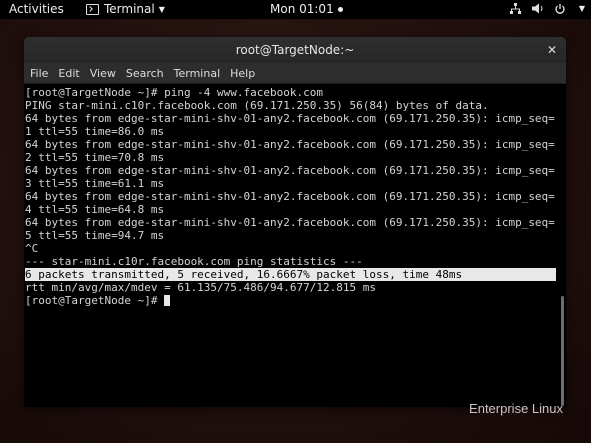 The image size is (591, 443). What do you see at coordinates (290, 300) in the screenshot?
I see `terminal-line: [root@TargetNode ~]#` at bounding box center [290, 300].